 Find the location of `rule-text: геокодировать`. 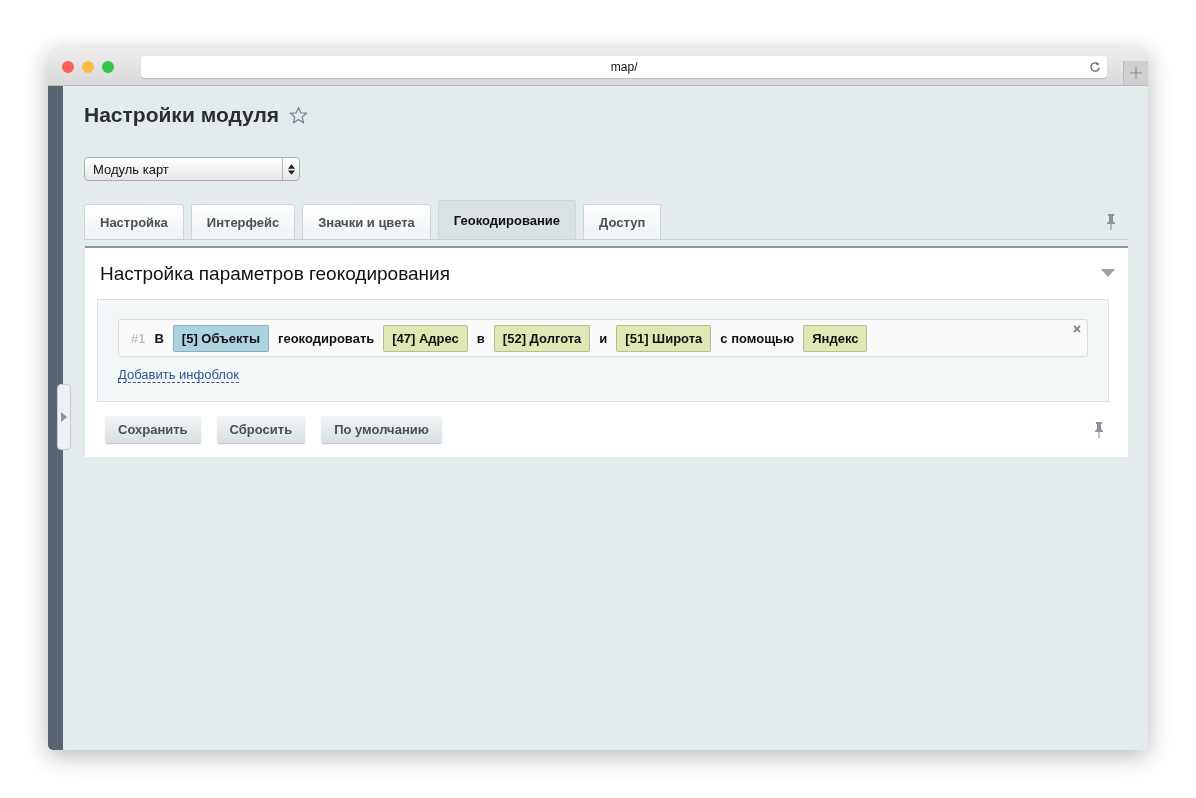

rule-text: геокодировать is located at coordinates (326, 338).